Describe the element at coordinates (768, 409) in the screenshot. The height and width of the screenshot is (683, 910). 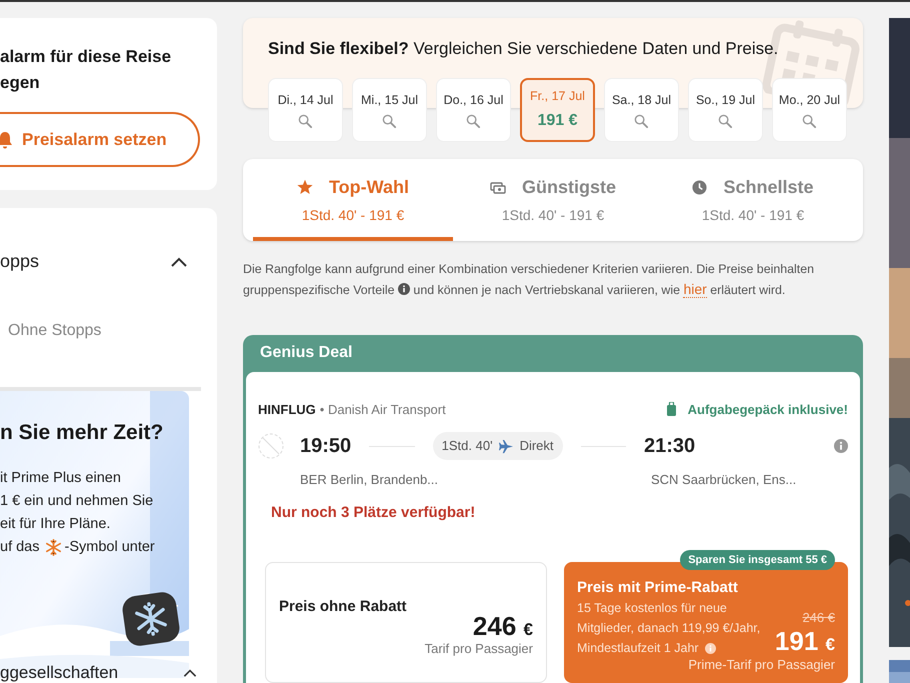
I see `baggage-note: Aufgabegepäck inklusive!` at that location.